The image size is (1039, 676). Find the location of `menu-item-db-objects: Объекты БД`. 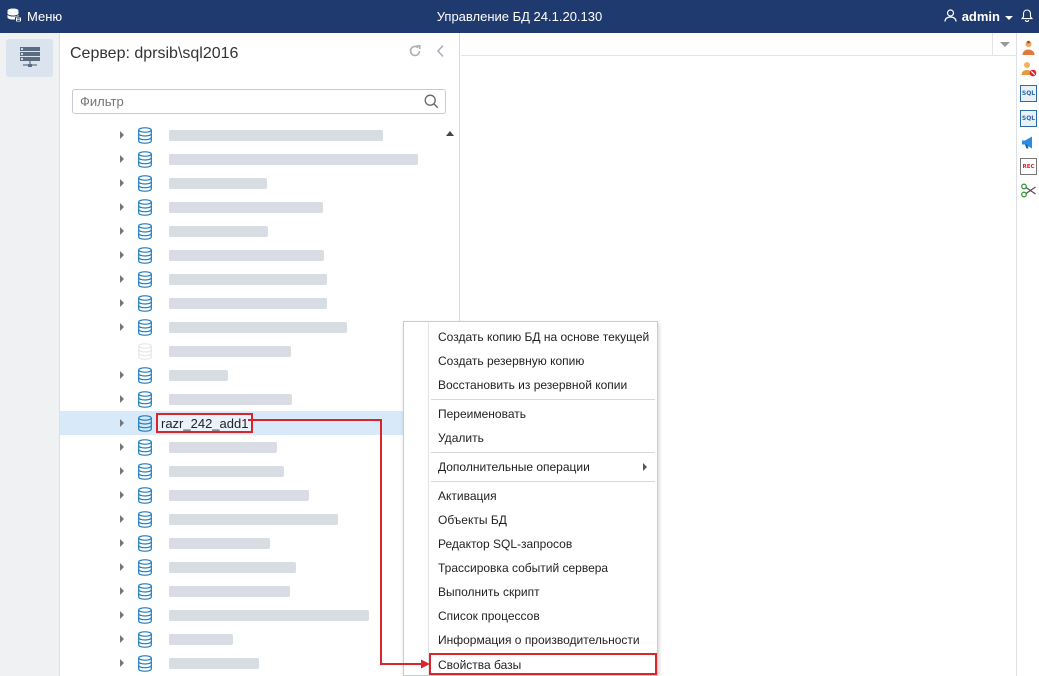

menu-item-db-objects: Объекты БД is located at coordinates (543, 520).